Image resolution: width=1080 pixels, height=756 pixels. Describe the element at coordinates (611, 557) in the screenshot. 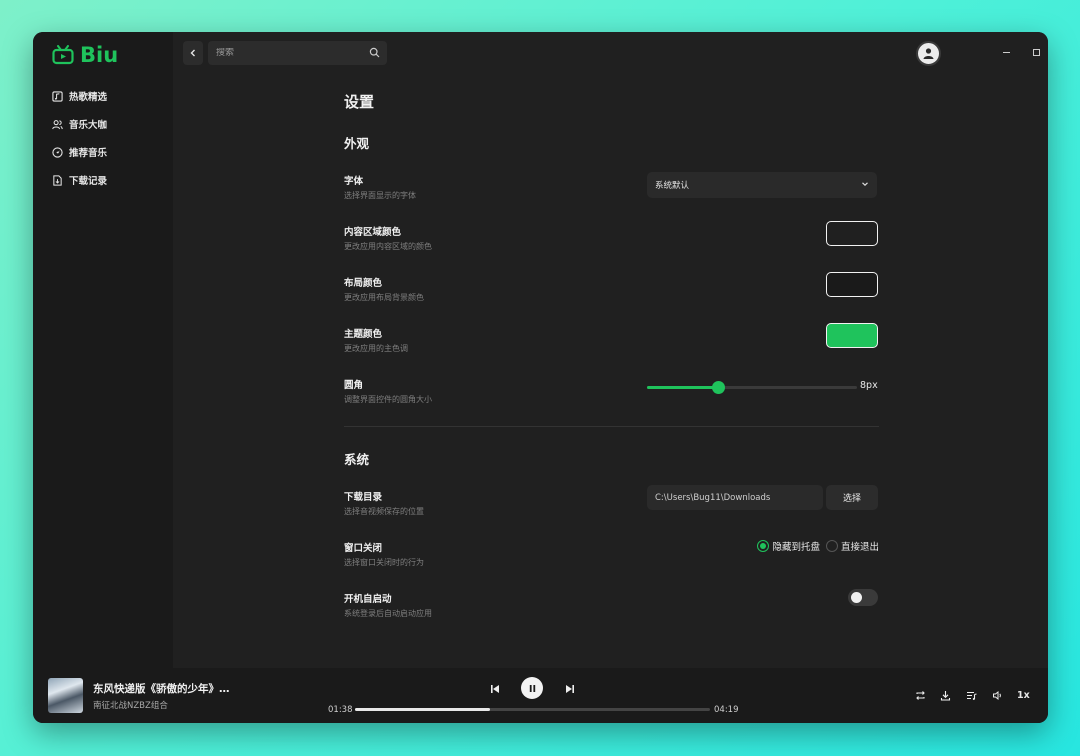

I see `setting-window-close: 窗口关闭 选择窗口关闭时的行为 隐藏到托盘 直接退出` at that location.